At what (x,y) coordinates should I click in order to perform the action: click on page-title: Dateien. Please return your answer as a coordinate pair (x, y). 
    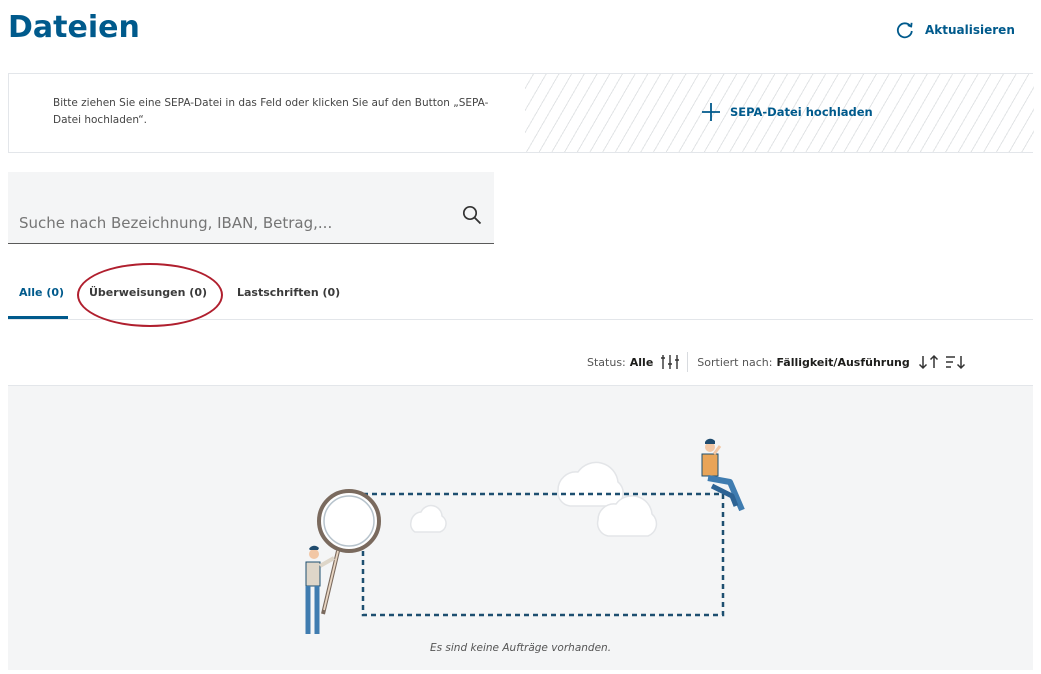
    Looking at the image, I should click on (74, 27).